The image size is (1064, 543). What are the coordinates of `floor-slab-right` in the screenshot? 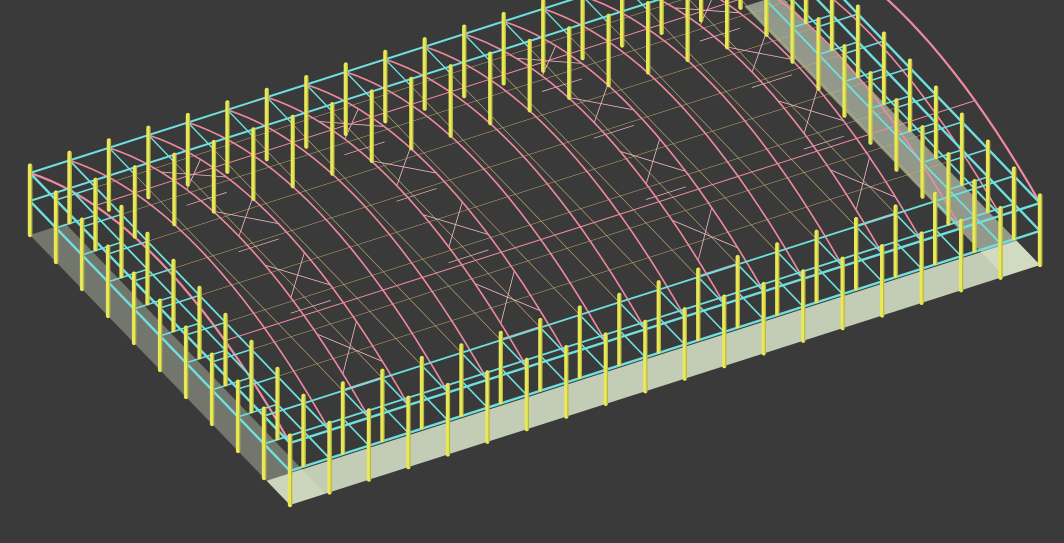 It's located at (892, 138).